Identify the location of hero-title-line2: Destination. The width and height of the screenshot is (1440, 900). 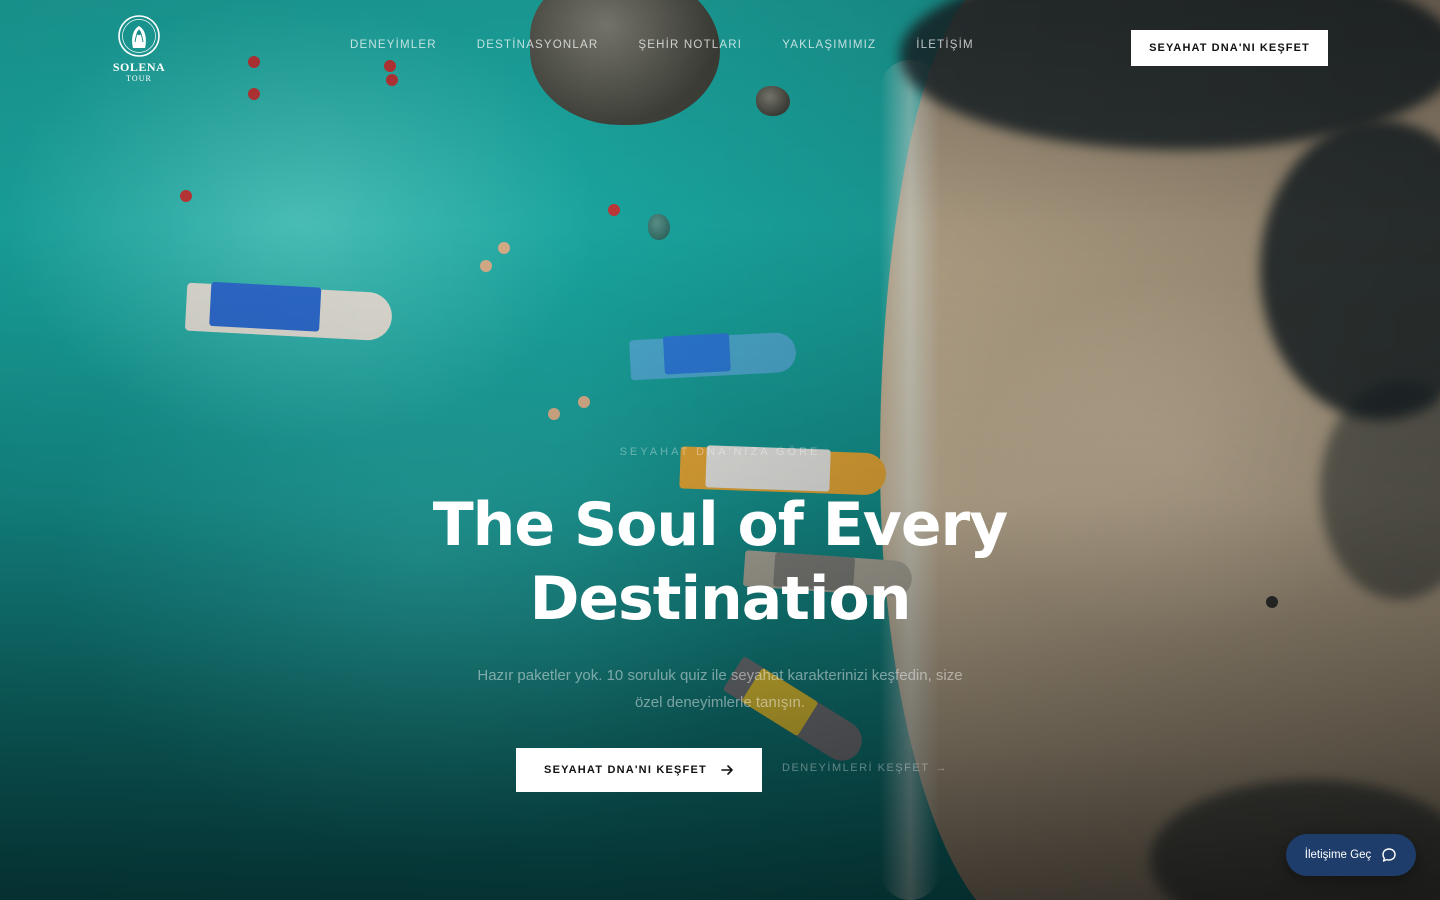
(720, 599).